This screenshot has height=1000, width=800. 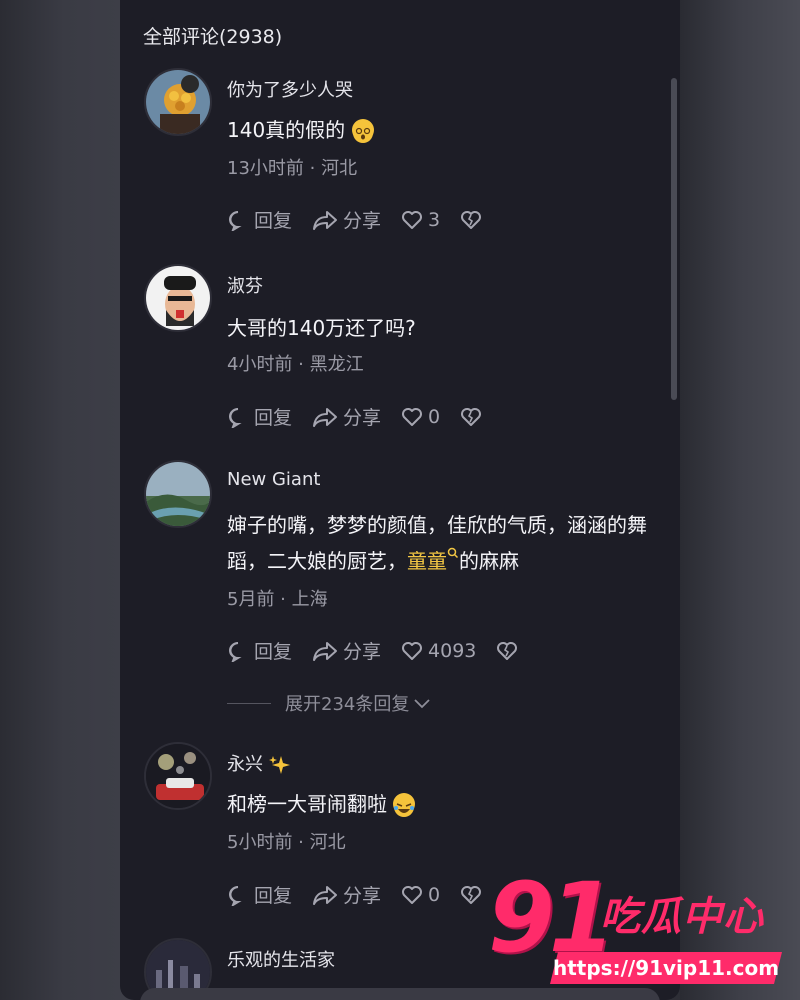 I want to click on watermark-url: https://91vip11.com, so click(x=666, y=968).